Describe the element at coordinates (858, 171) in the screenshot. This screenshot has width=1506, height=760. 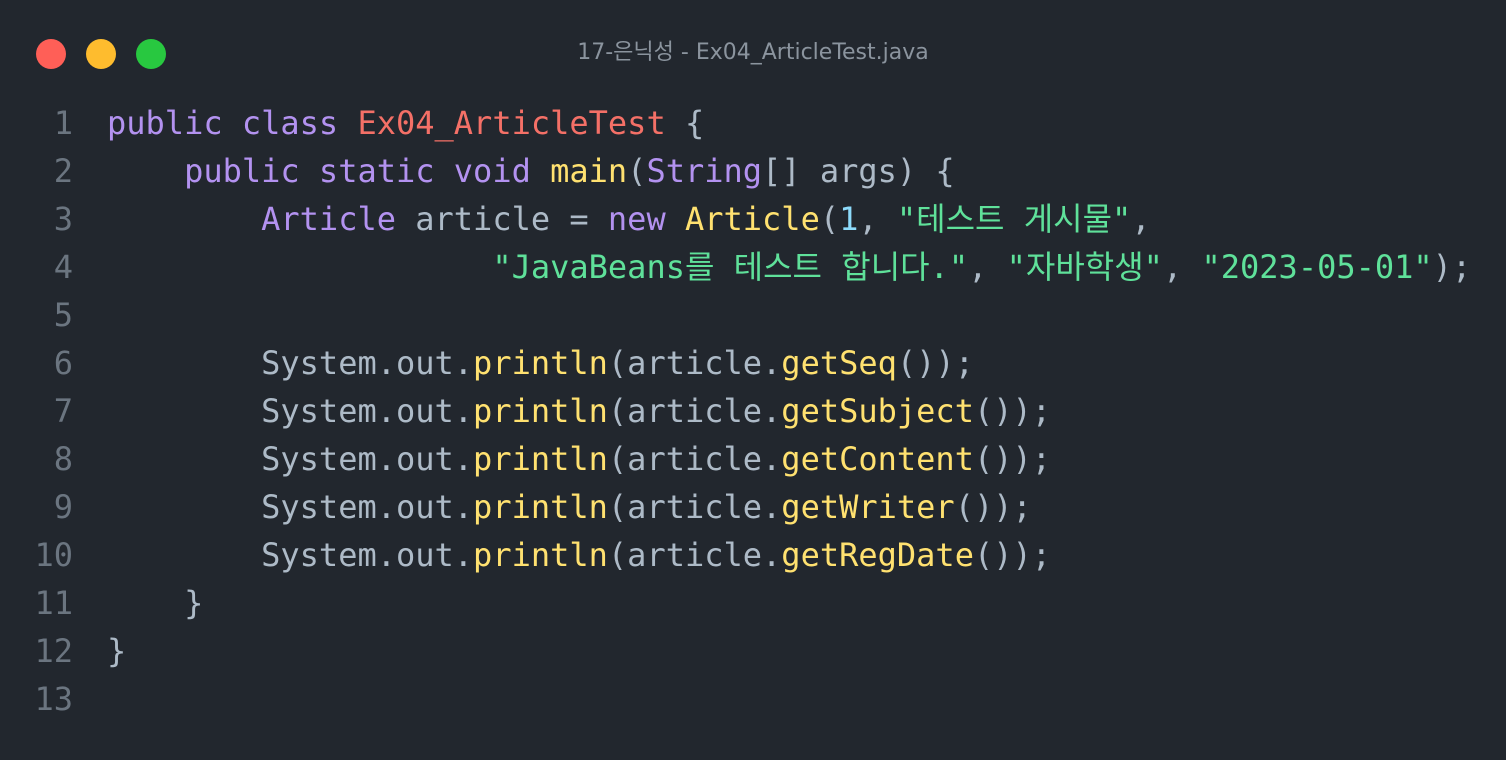
I see `code-token-plain: [] args) {` at that location.